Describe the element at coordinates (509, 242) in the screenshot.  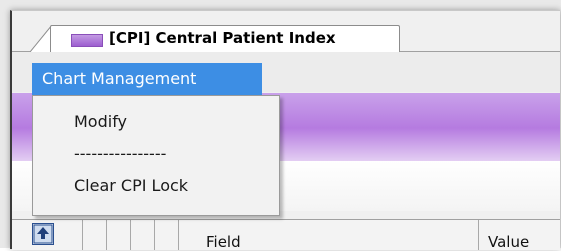
I see `grid-col-value-label: Value` at that location.